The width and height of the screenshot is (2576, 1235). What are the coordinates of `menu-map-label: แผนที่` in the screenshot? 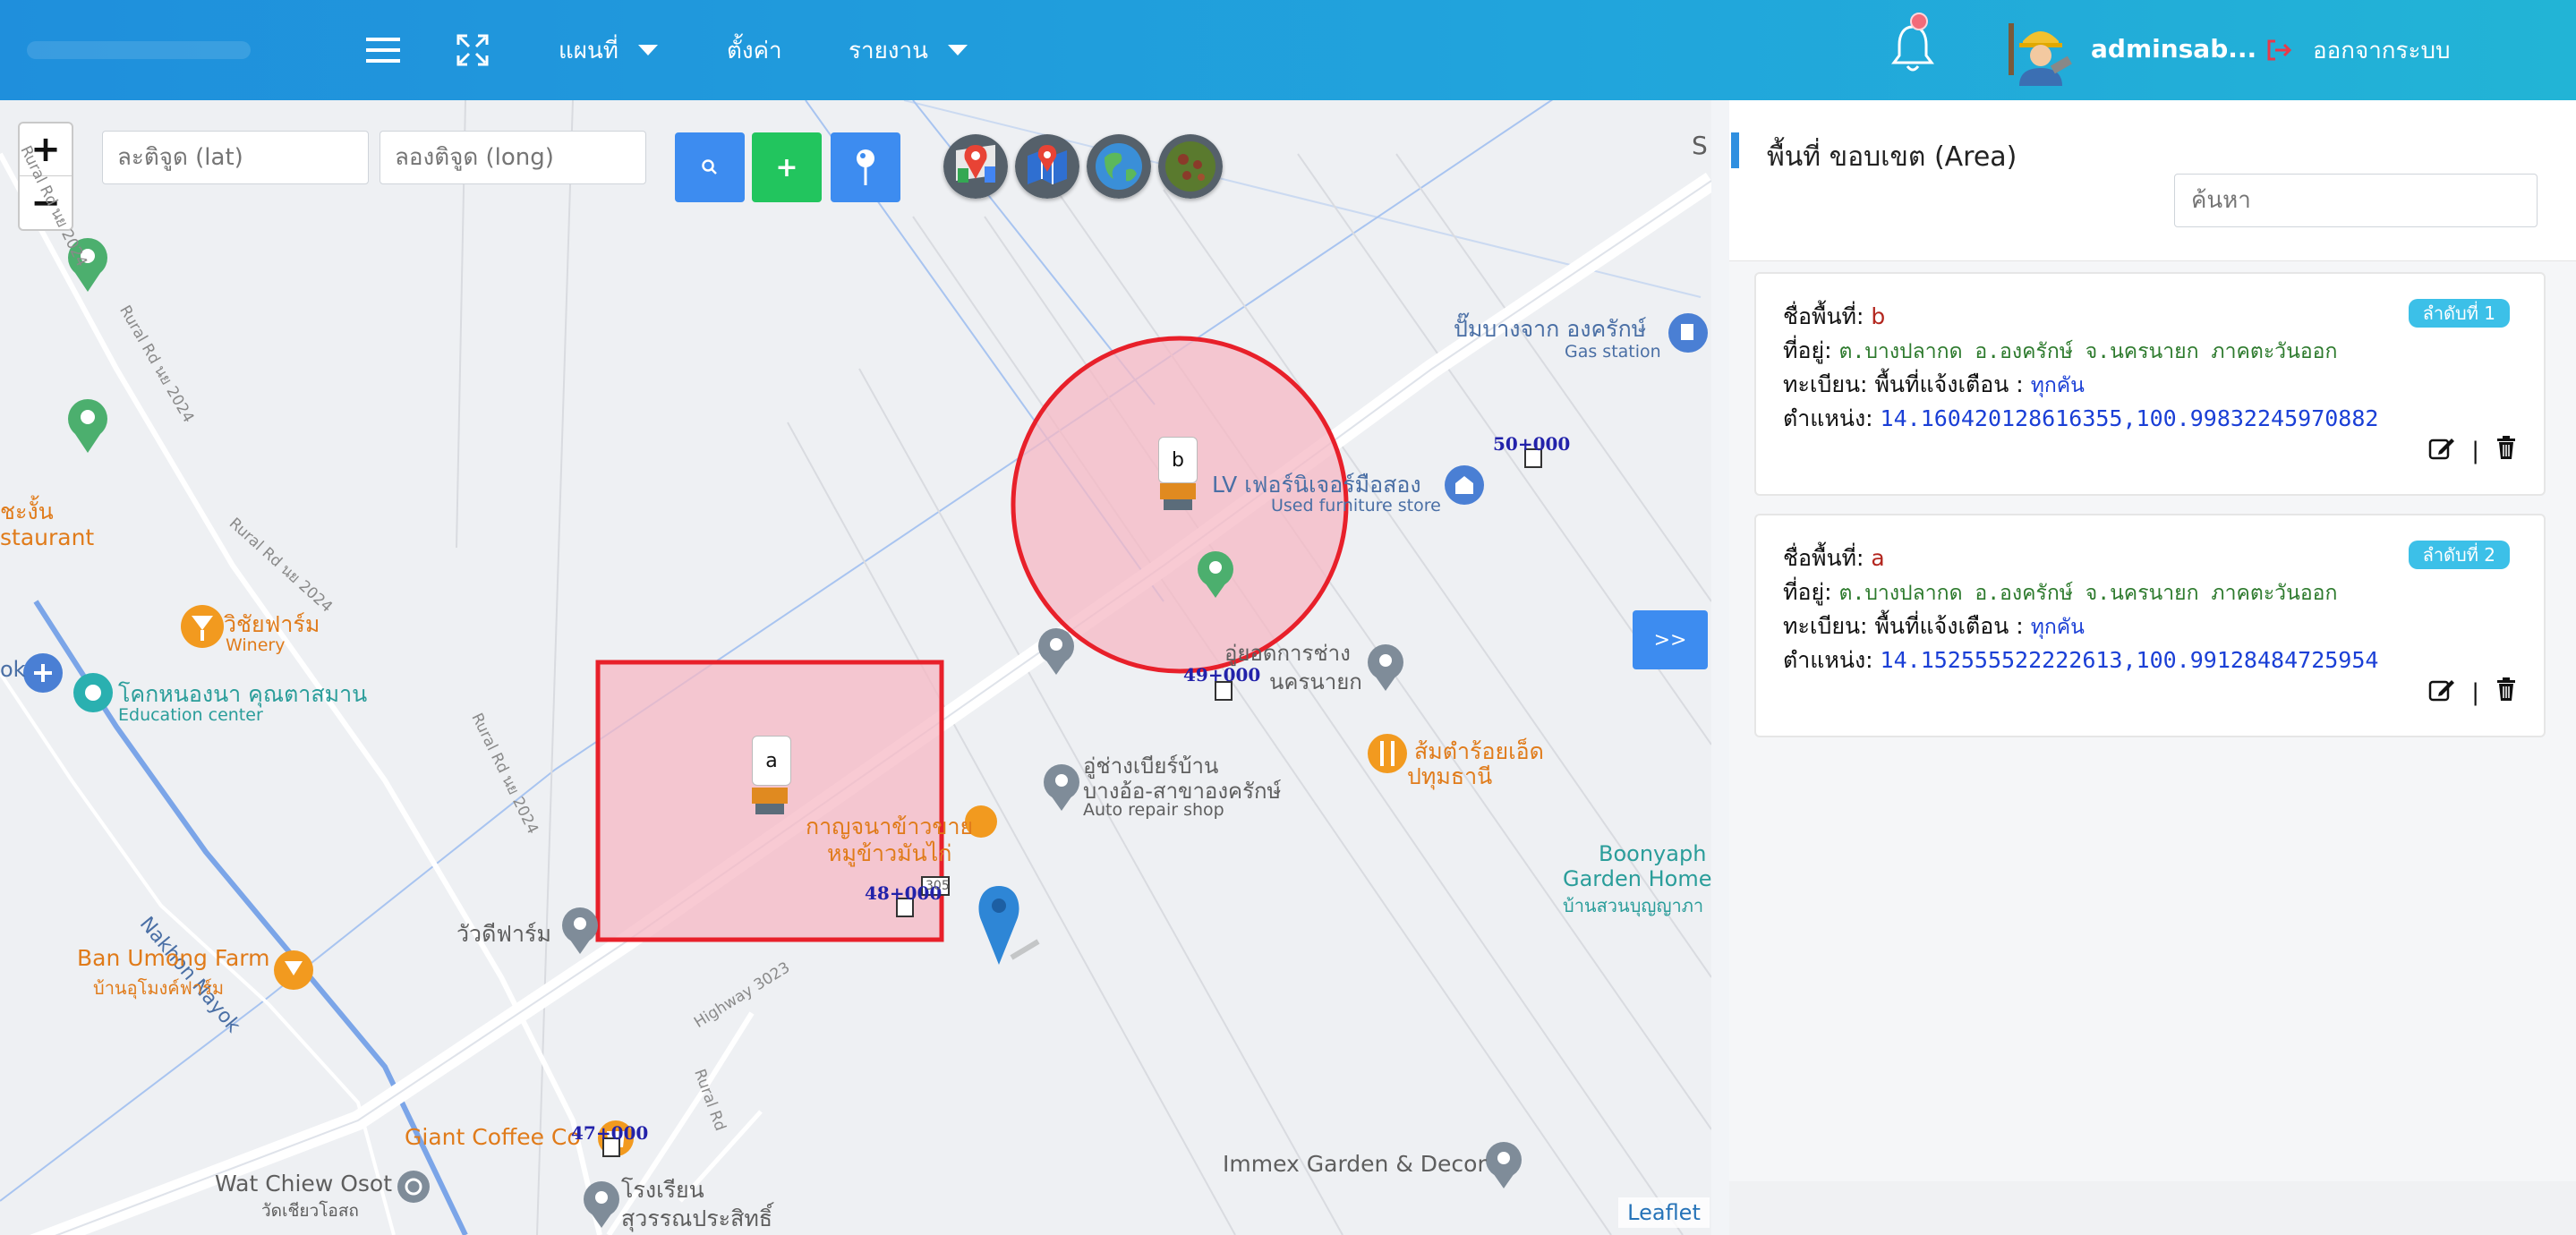 It's located at (588, 51).